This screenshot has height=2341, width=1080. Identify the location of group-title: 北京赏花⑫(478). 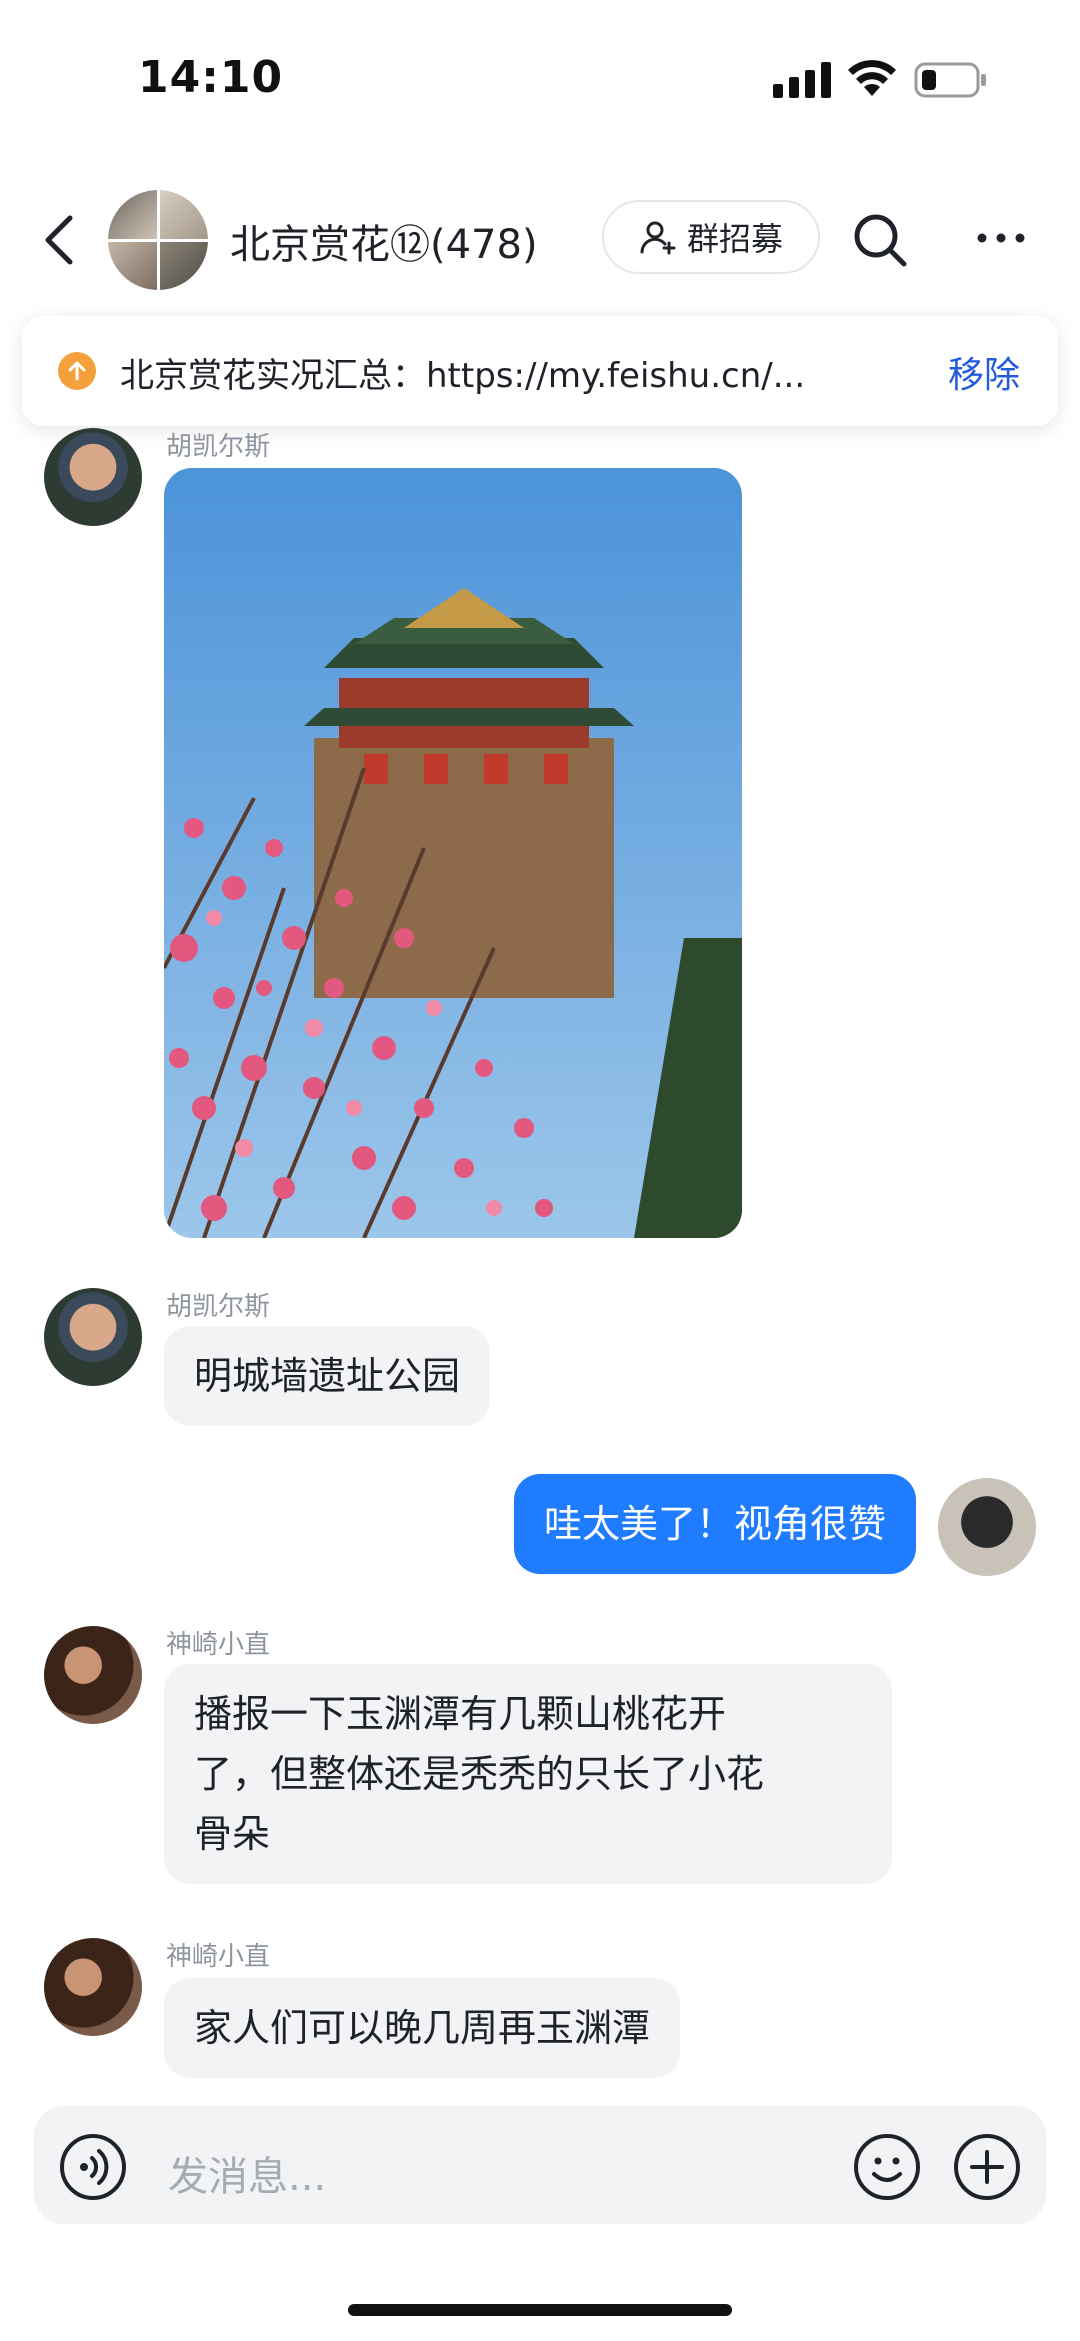
(384, 241).